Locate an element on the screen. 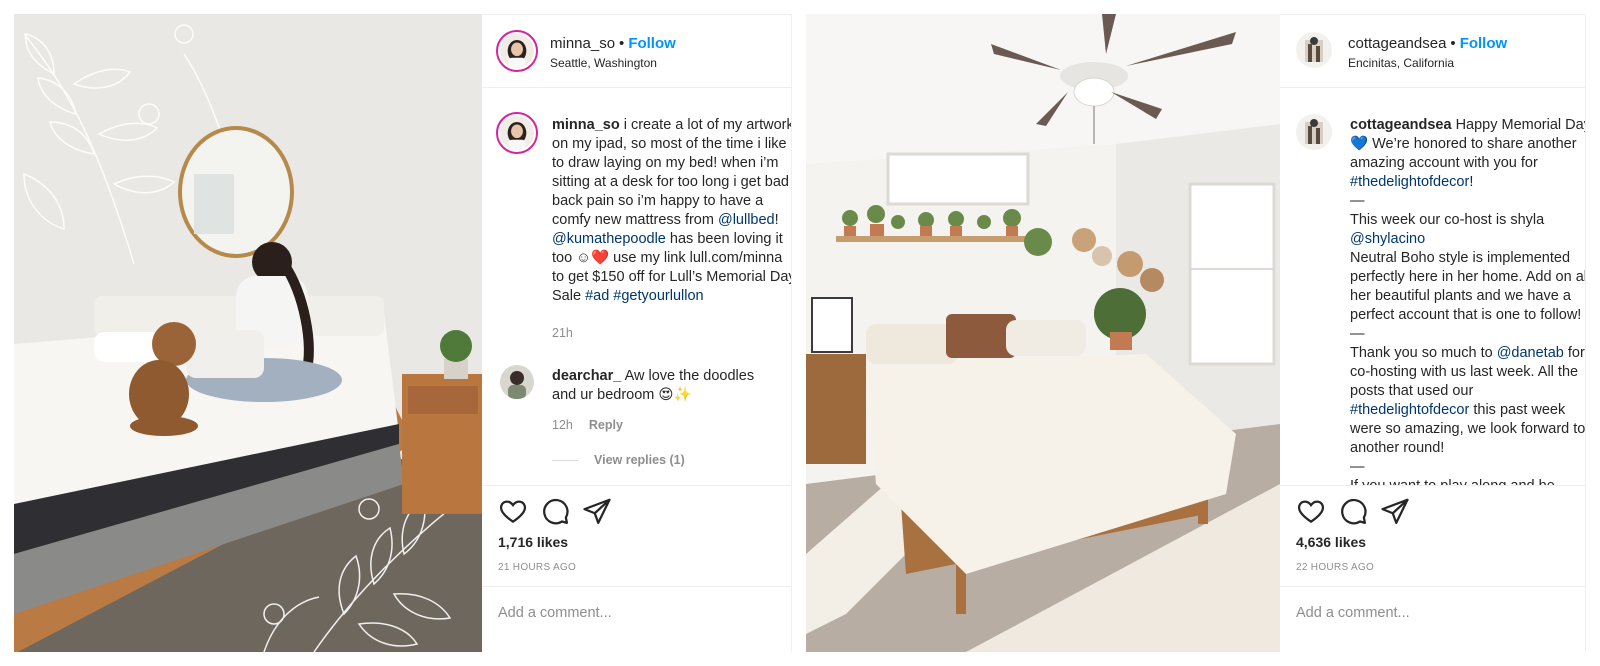  caption-text: Sale is located at coordinates (569, 296).